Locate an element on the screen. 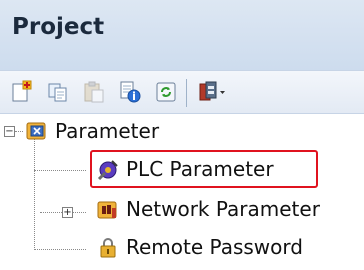 The image size is (364, 270). toolbar-separator is located at coordinates (186, 93).